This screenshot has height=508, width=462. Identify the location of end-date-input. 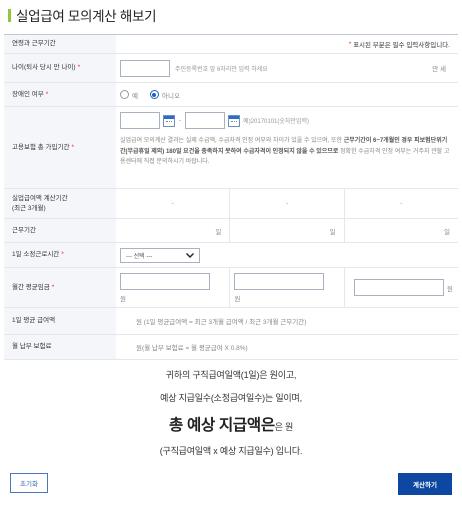
(205, 120).